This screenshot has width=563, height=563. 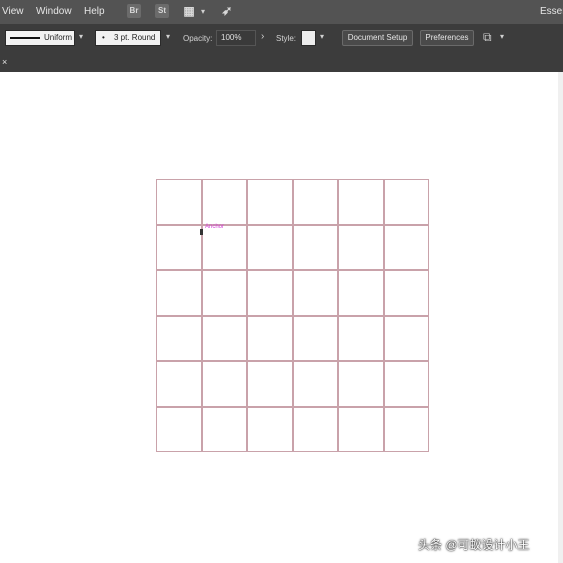 I want to click on preferences-button: Preferences, so click(x=447, y=38).